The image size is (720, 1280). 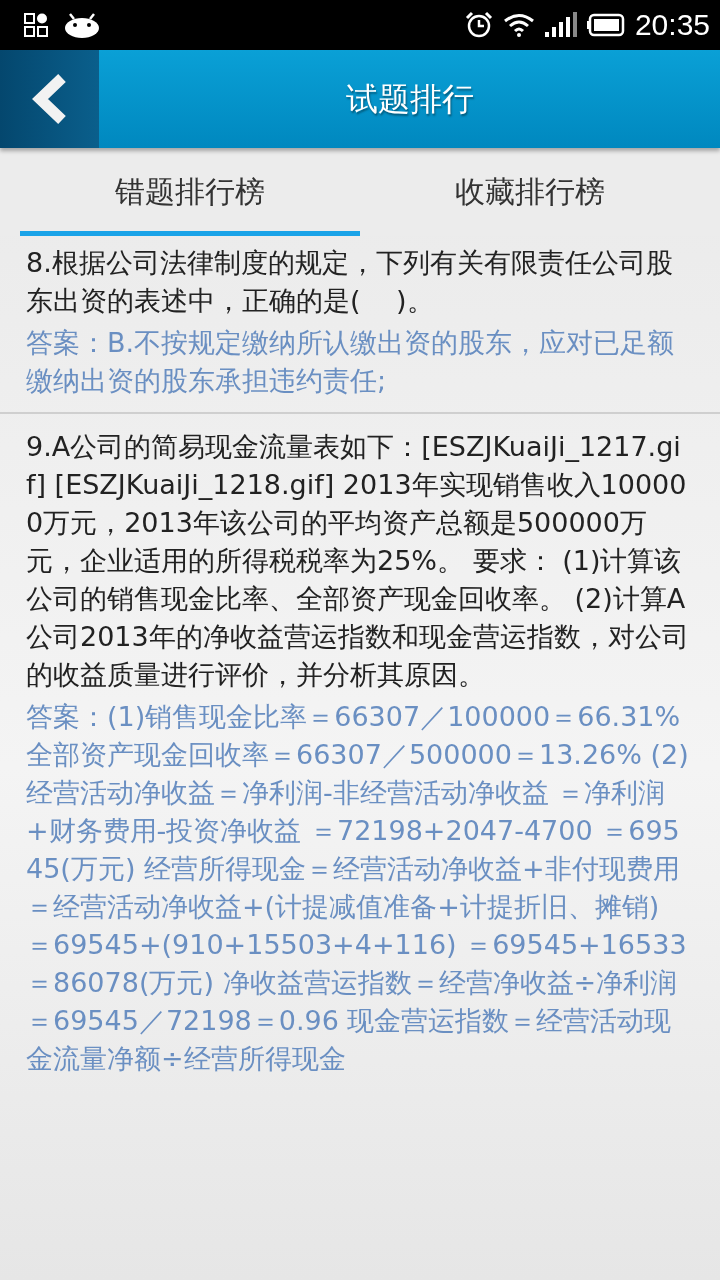 What do you see at coordinates (190, 192) in the screenshot?
I see `tab: 错题排行榜` at bounding box center [190, 192].